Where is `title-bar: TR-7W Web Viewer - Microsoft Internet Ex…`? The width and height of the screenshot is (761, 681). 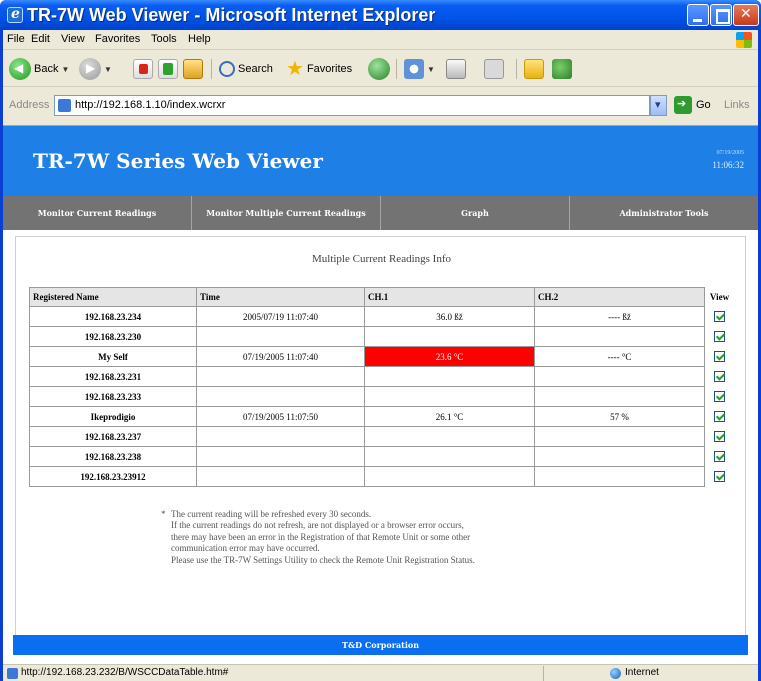
title-bar: TR-7W Web Viewer - Microsoft Internet Ex… is located at coordinates (380, 15).